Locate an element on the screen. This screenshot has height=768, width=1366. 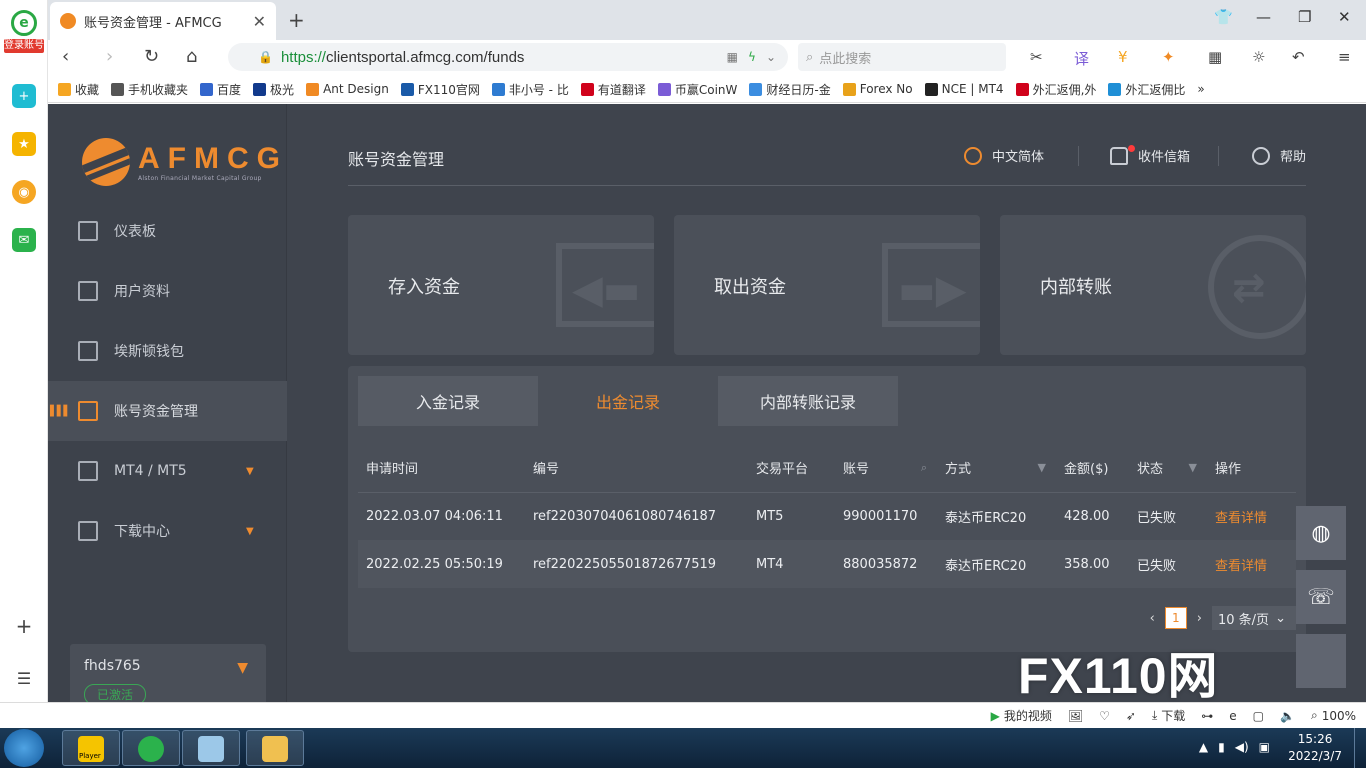
start-button is located at coordinates (24, 748).